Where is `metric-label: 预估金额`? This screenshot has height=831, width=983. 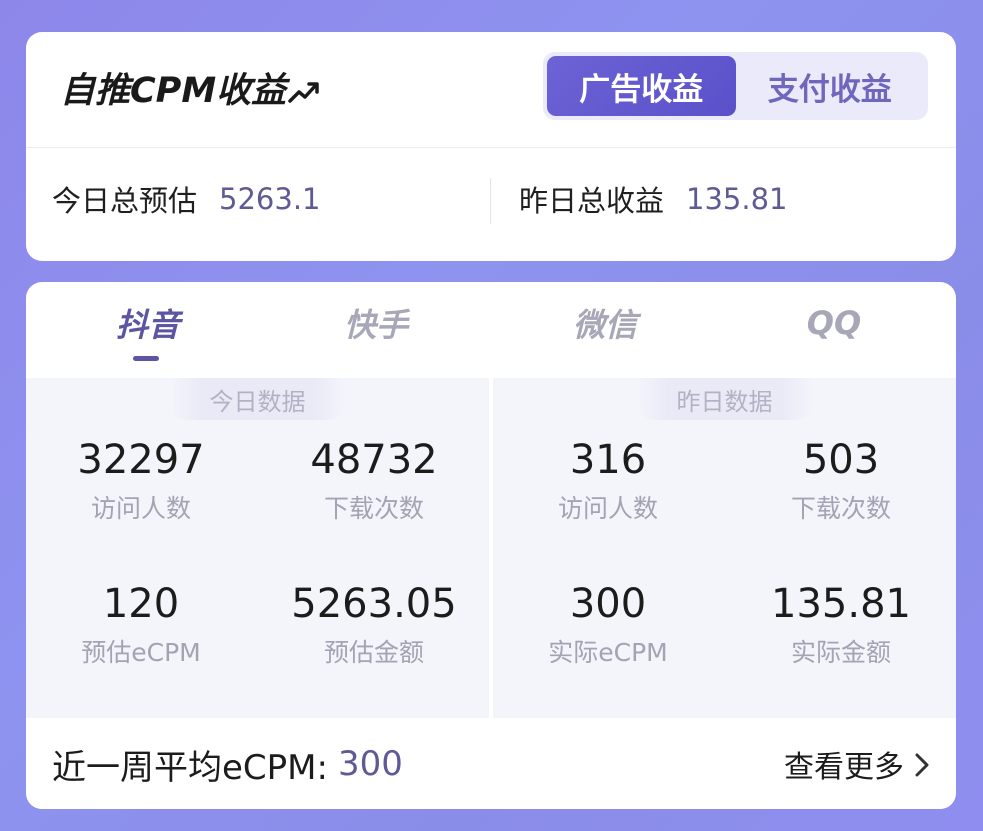 metric-label: 预估金额 is located at coordinates (373, 652).